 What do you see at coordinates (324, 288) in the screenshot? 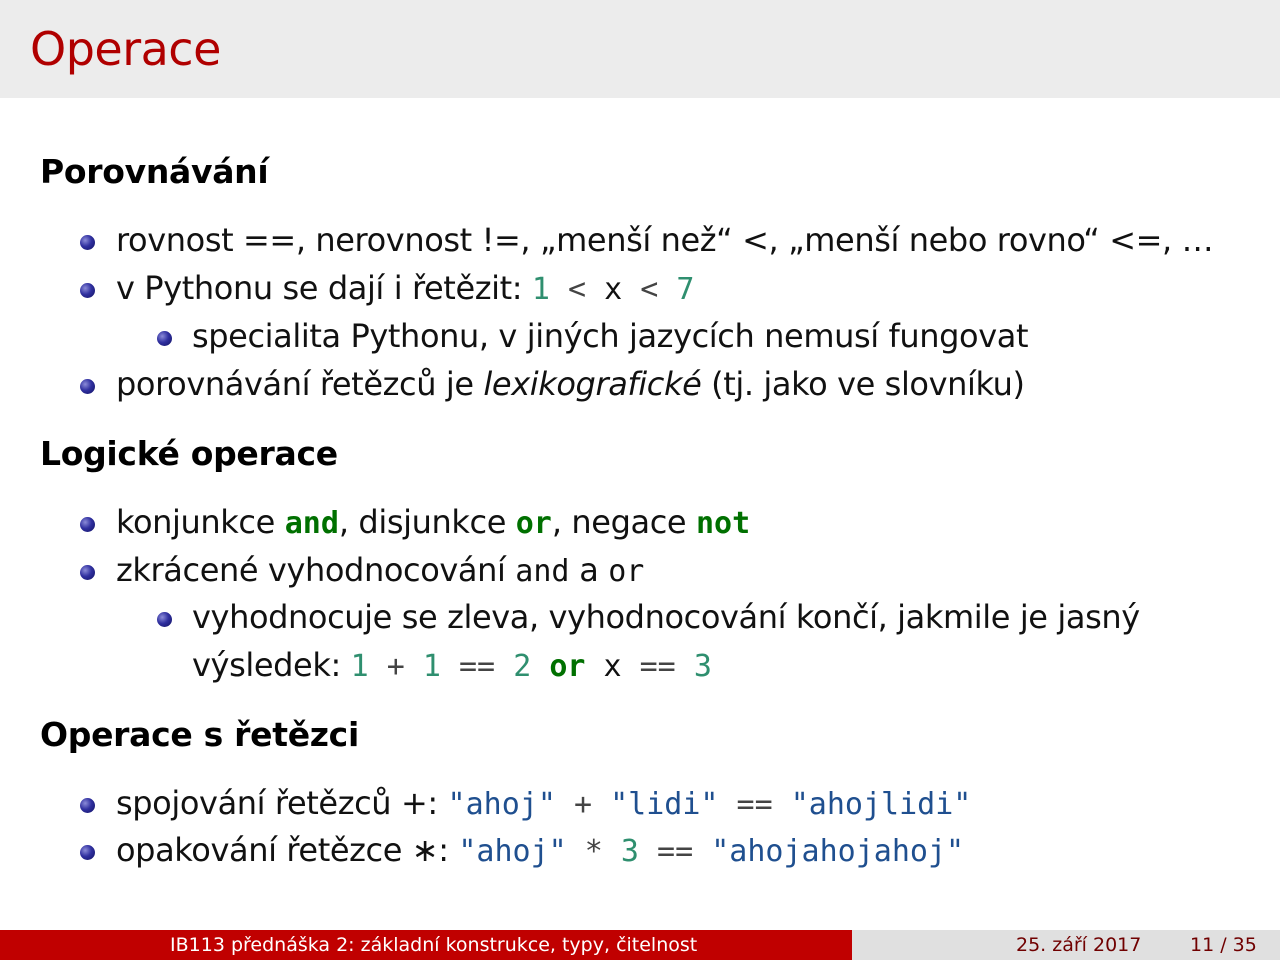
I see `item-text: v Pythonu se dají i řetězit:` at bounding box center [324, 288].